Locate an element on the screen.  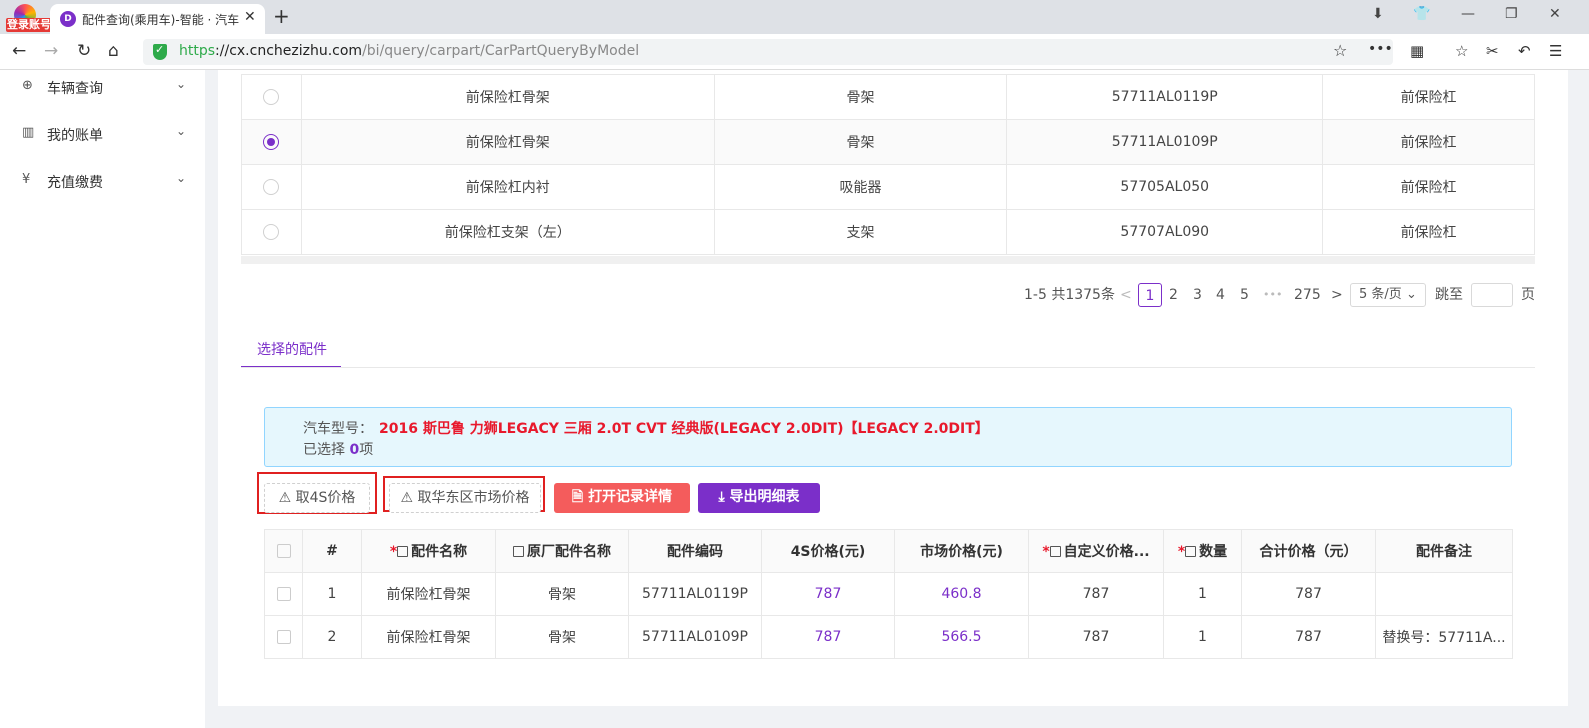
browser-tab: D 配件查询(乘用车)-智能 · 汽车 ✕ is located at coordinates (157, 19).